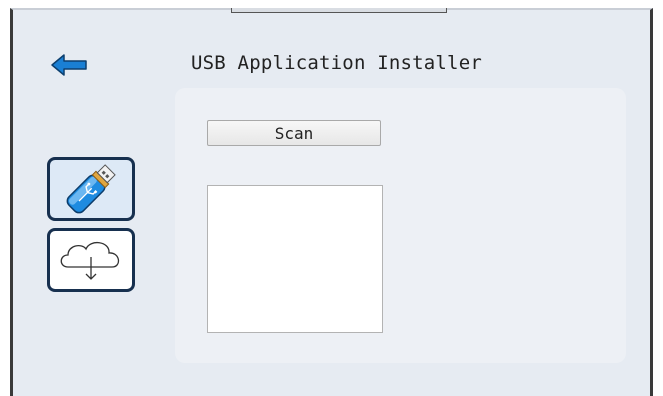 This screenshot has width=663, height=396. I want to click on back-button, so click(69, 65).